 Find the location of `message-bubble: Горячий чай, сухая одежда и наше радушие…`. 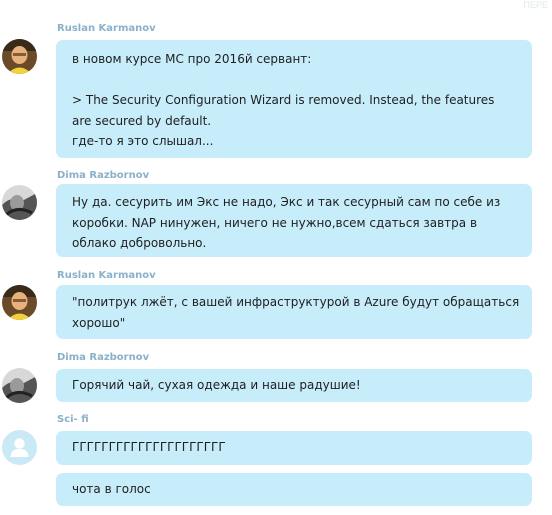

message-bubble: Горячий чай, сухая одежда и наше радушие… is located at coordinates (294, 385).